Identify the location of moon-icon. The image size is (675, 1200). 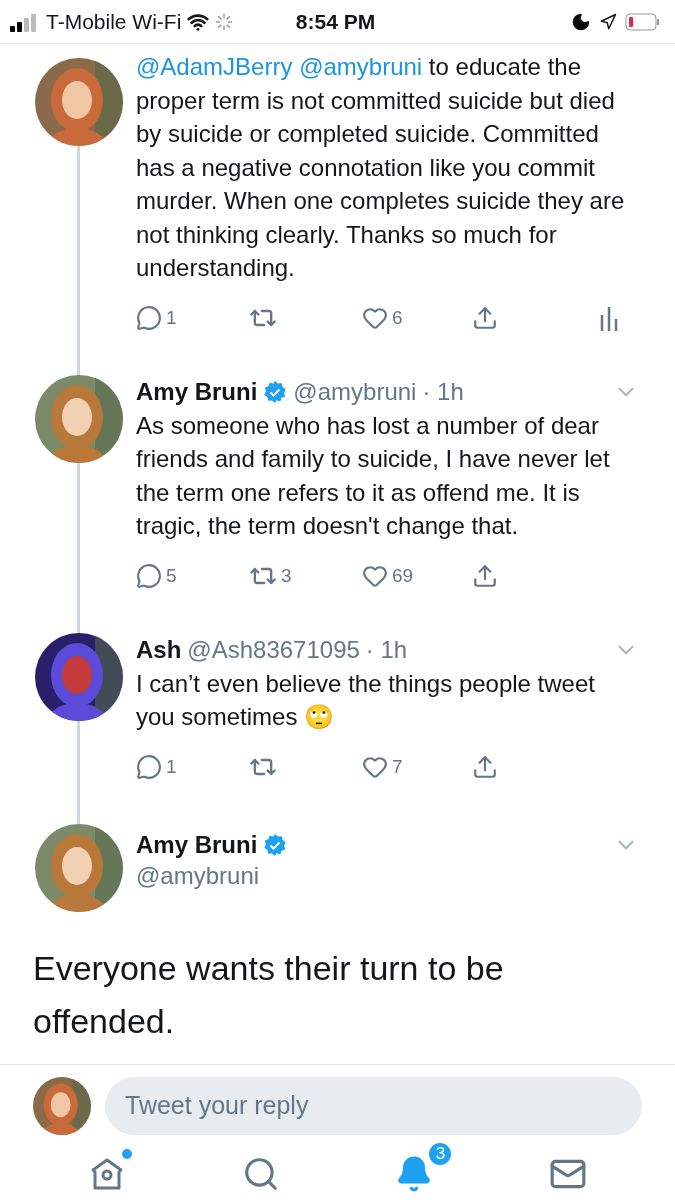
(581, 21).